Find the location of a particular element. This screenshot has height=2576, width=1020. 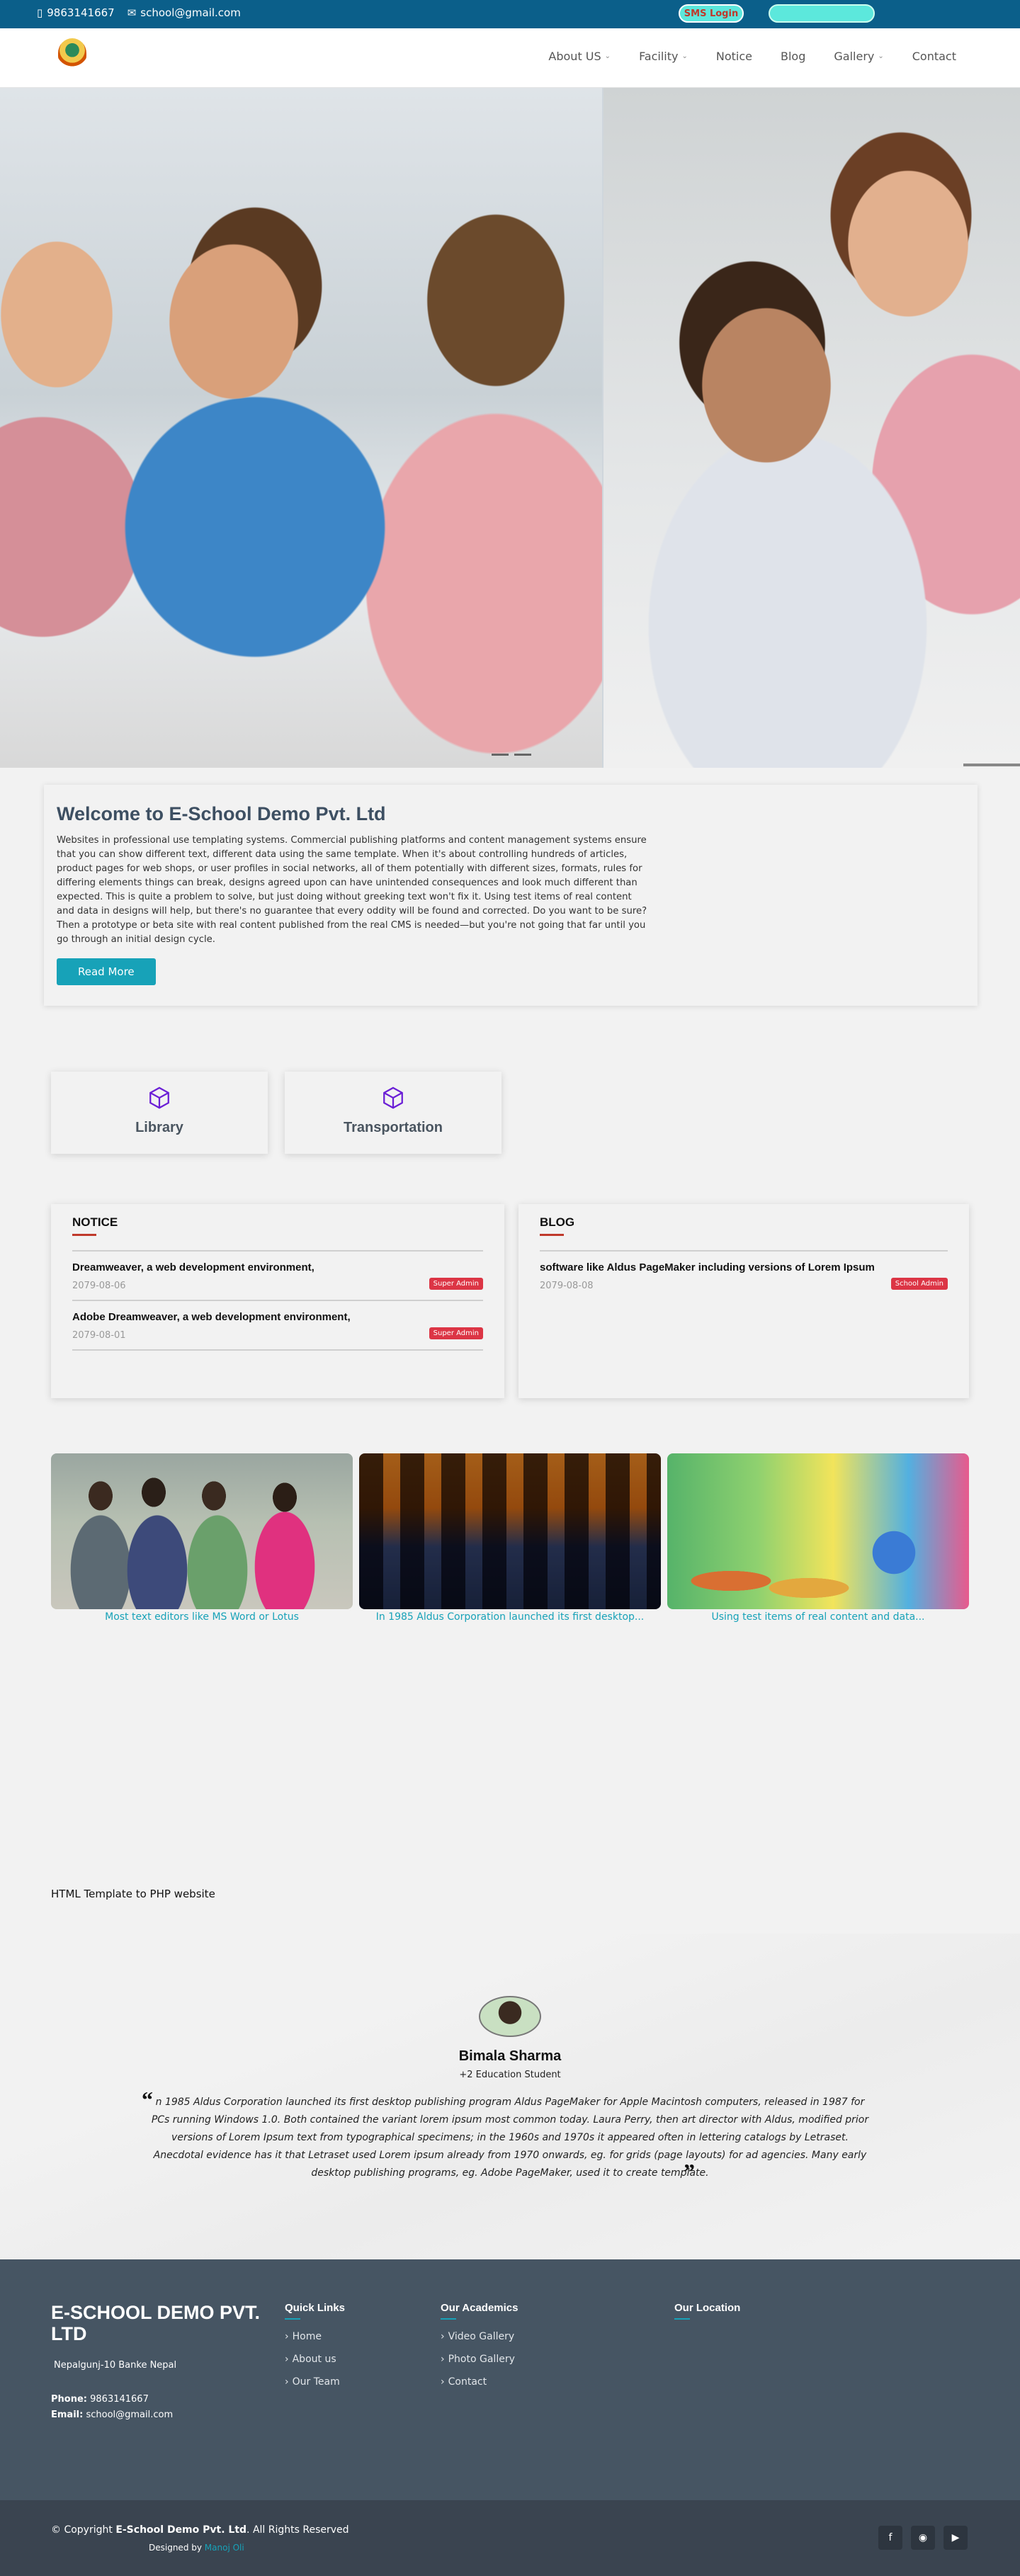

email-contact: ✉ school@gmail.com is located at coordinates (185, 12).